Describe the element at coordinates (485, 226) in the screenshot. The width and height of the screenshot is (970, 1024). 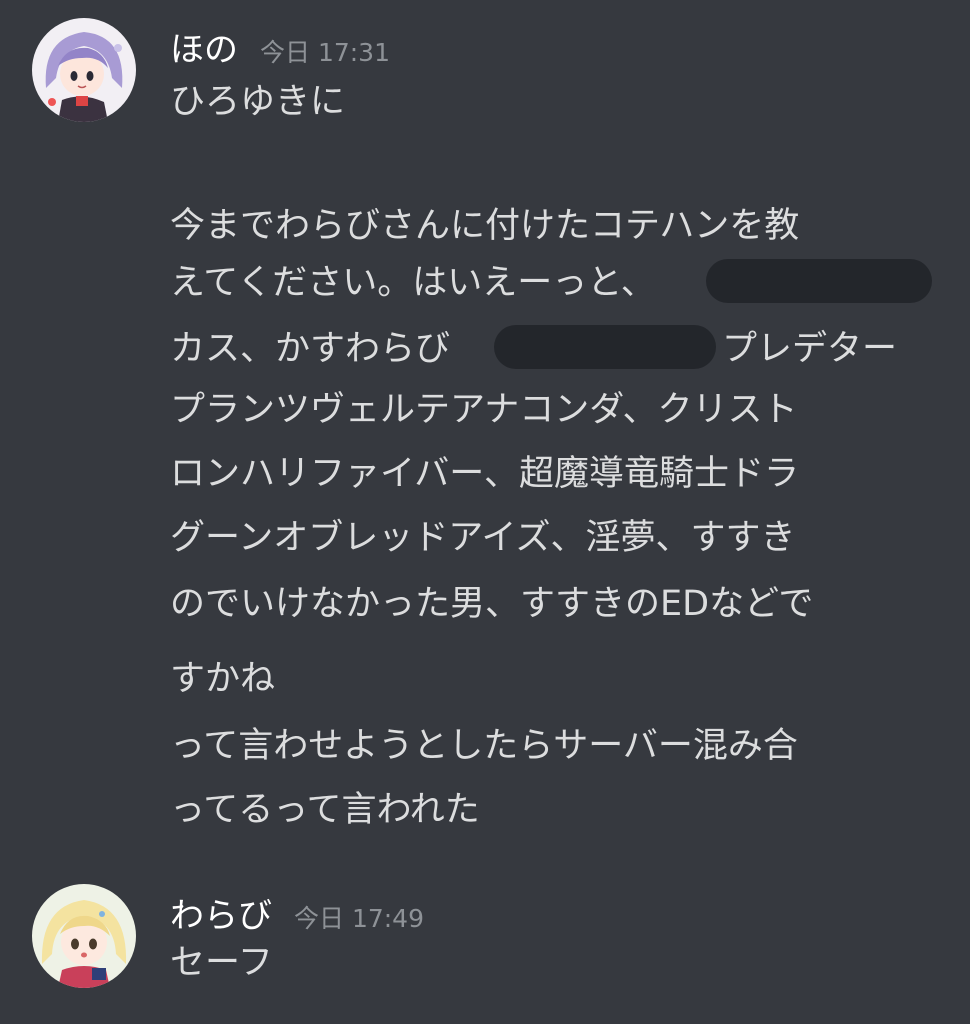
I see `message-line: 今までわらびさんに付けたコテハンを教` at that location.